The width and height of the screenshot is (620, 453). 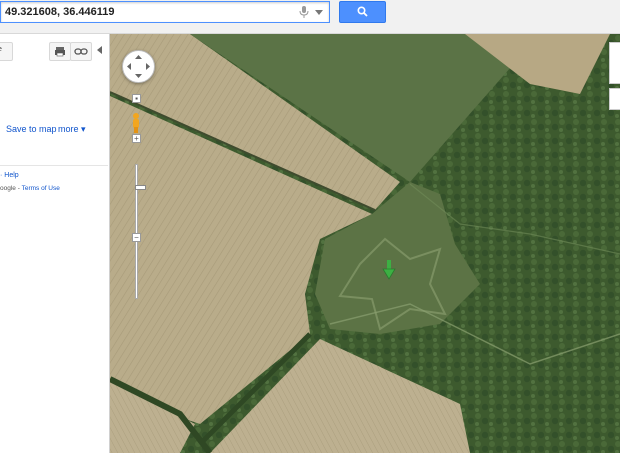 I want to click on search-input, so click(x=150, y=12).